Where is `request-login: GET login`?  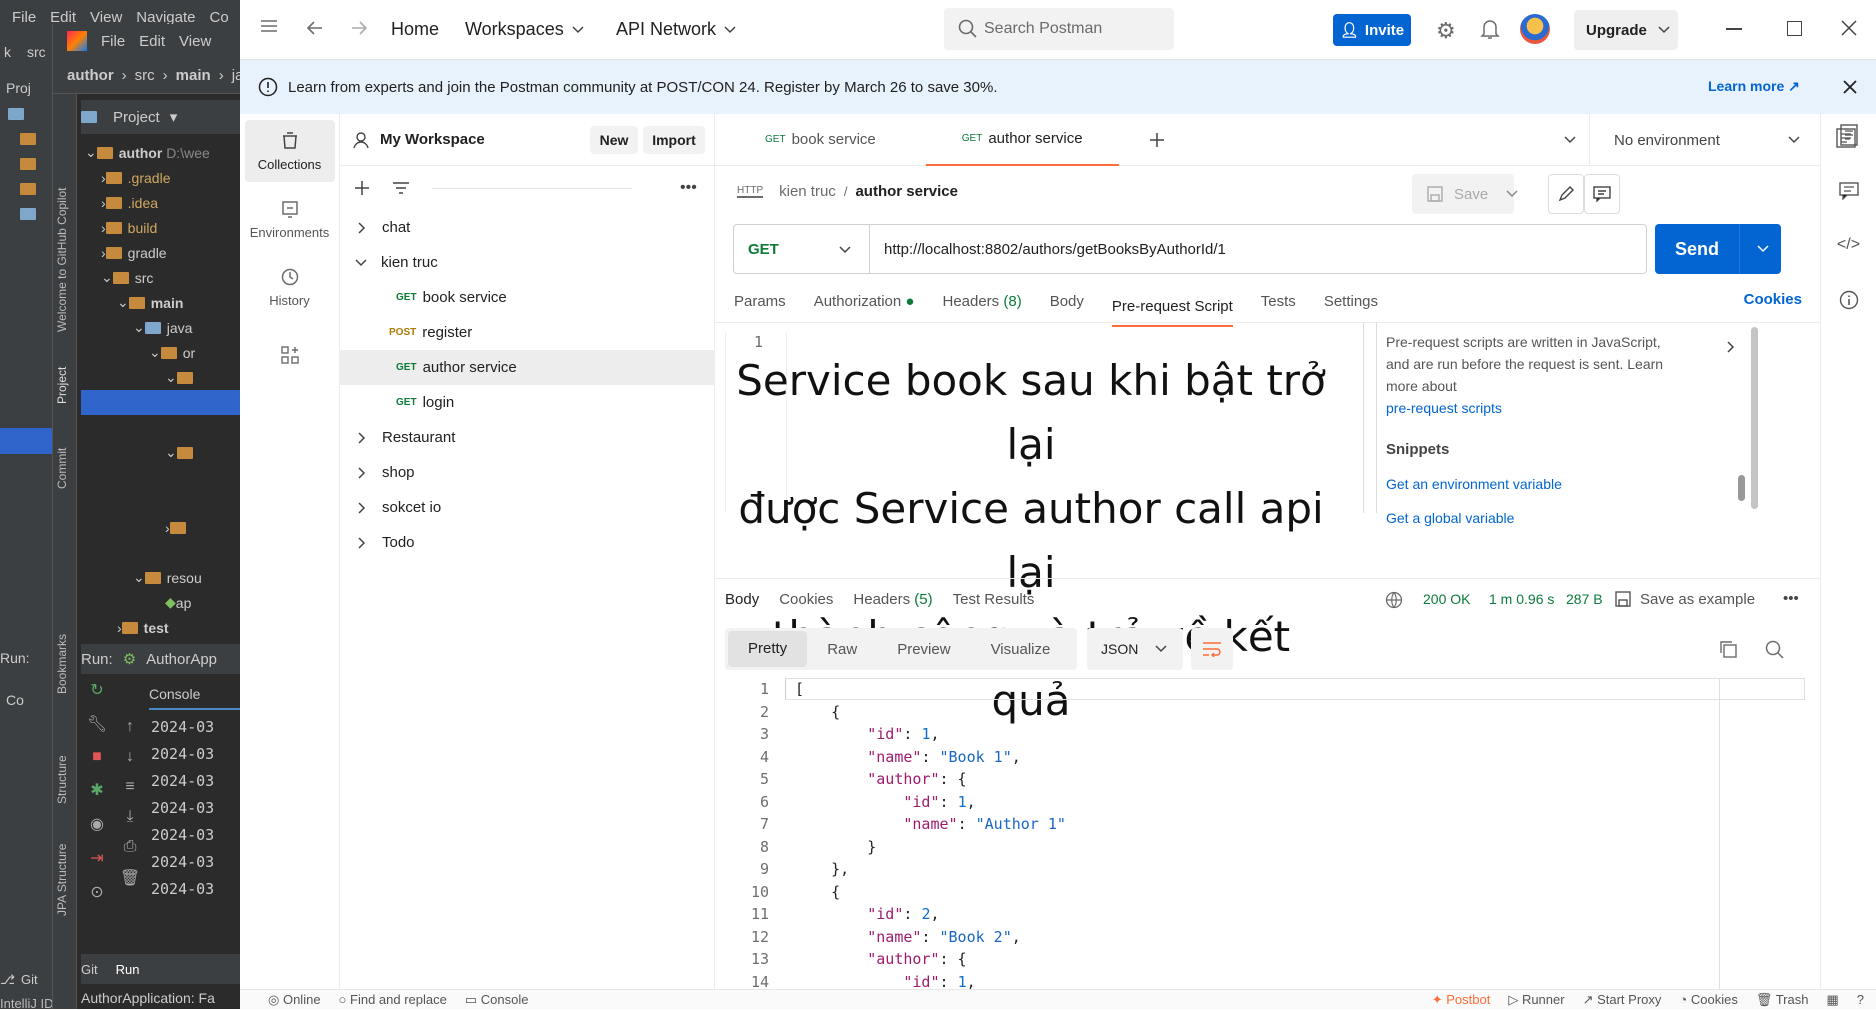
request-login: GET login is located at coordinates (527, 402).